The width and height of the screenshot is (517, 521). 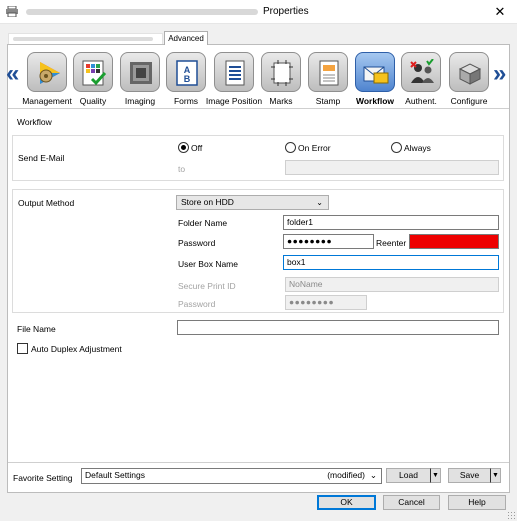 What do you see at coordinates (141, 73) in the screenshot?
I see `imaging-icon` at bounding box center [141, 73].